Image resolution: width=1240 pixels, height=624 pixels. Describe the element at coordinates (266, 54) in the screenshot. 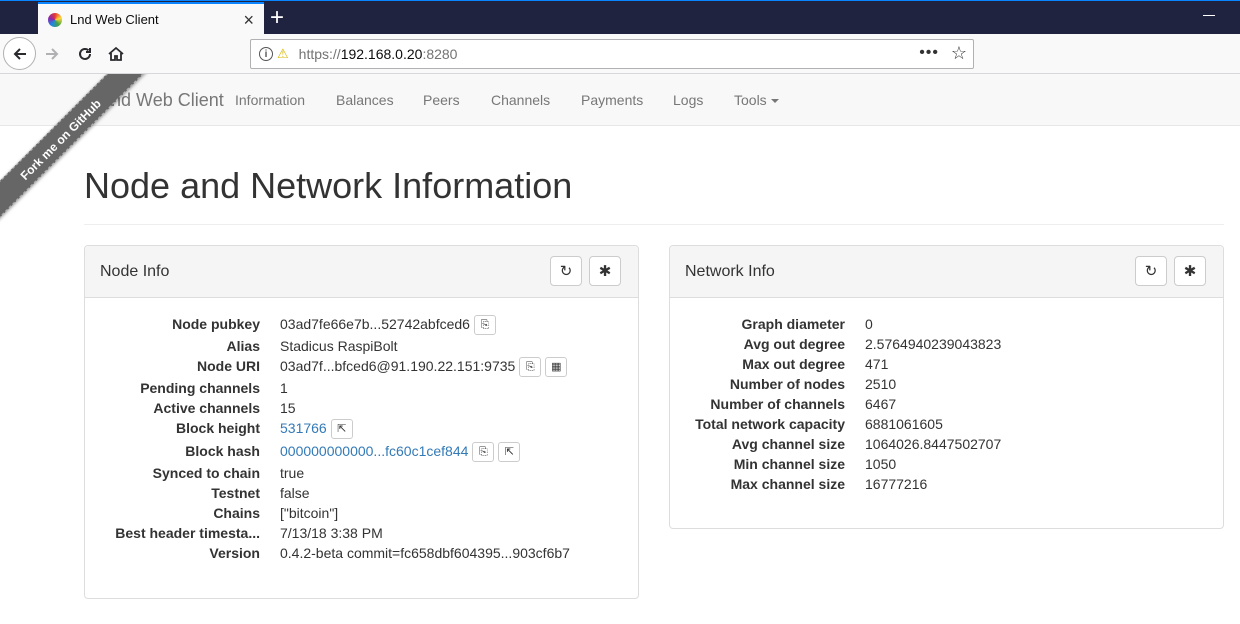

I see `info-icon: i` at that location.